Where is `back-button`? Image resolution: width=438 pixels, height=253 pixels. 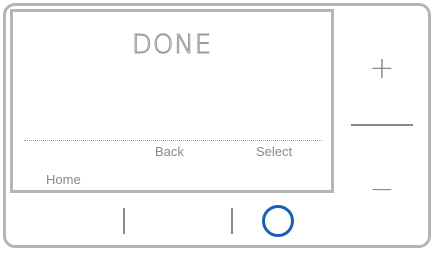 back-button is located at coordinates (232, 221).